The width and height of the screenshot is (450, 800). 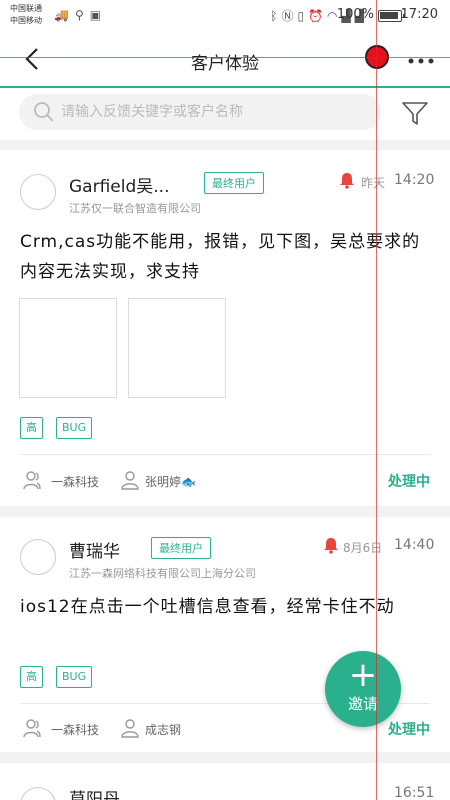 I want to click on search-area, so click(x=225, y=114).